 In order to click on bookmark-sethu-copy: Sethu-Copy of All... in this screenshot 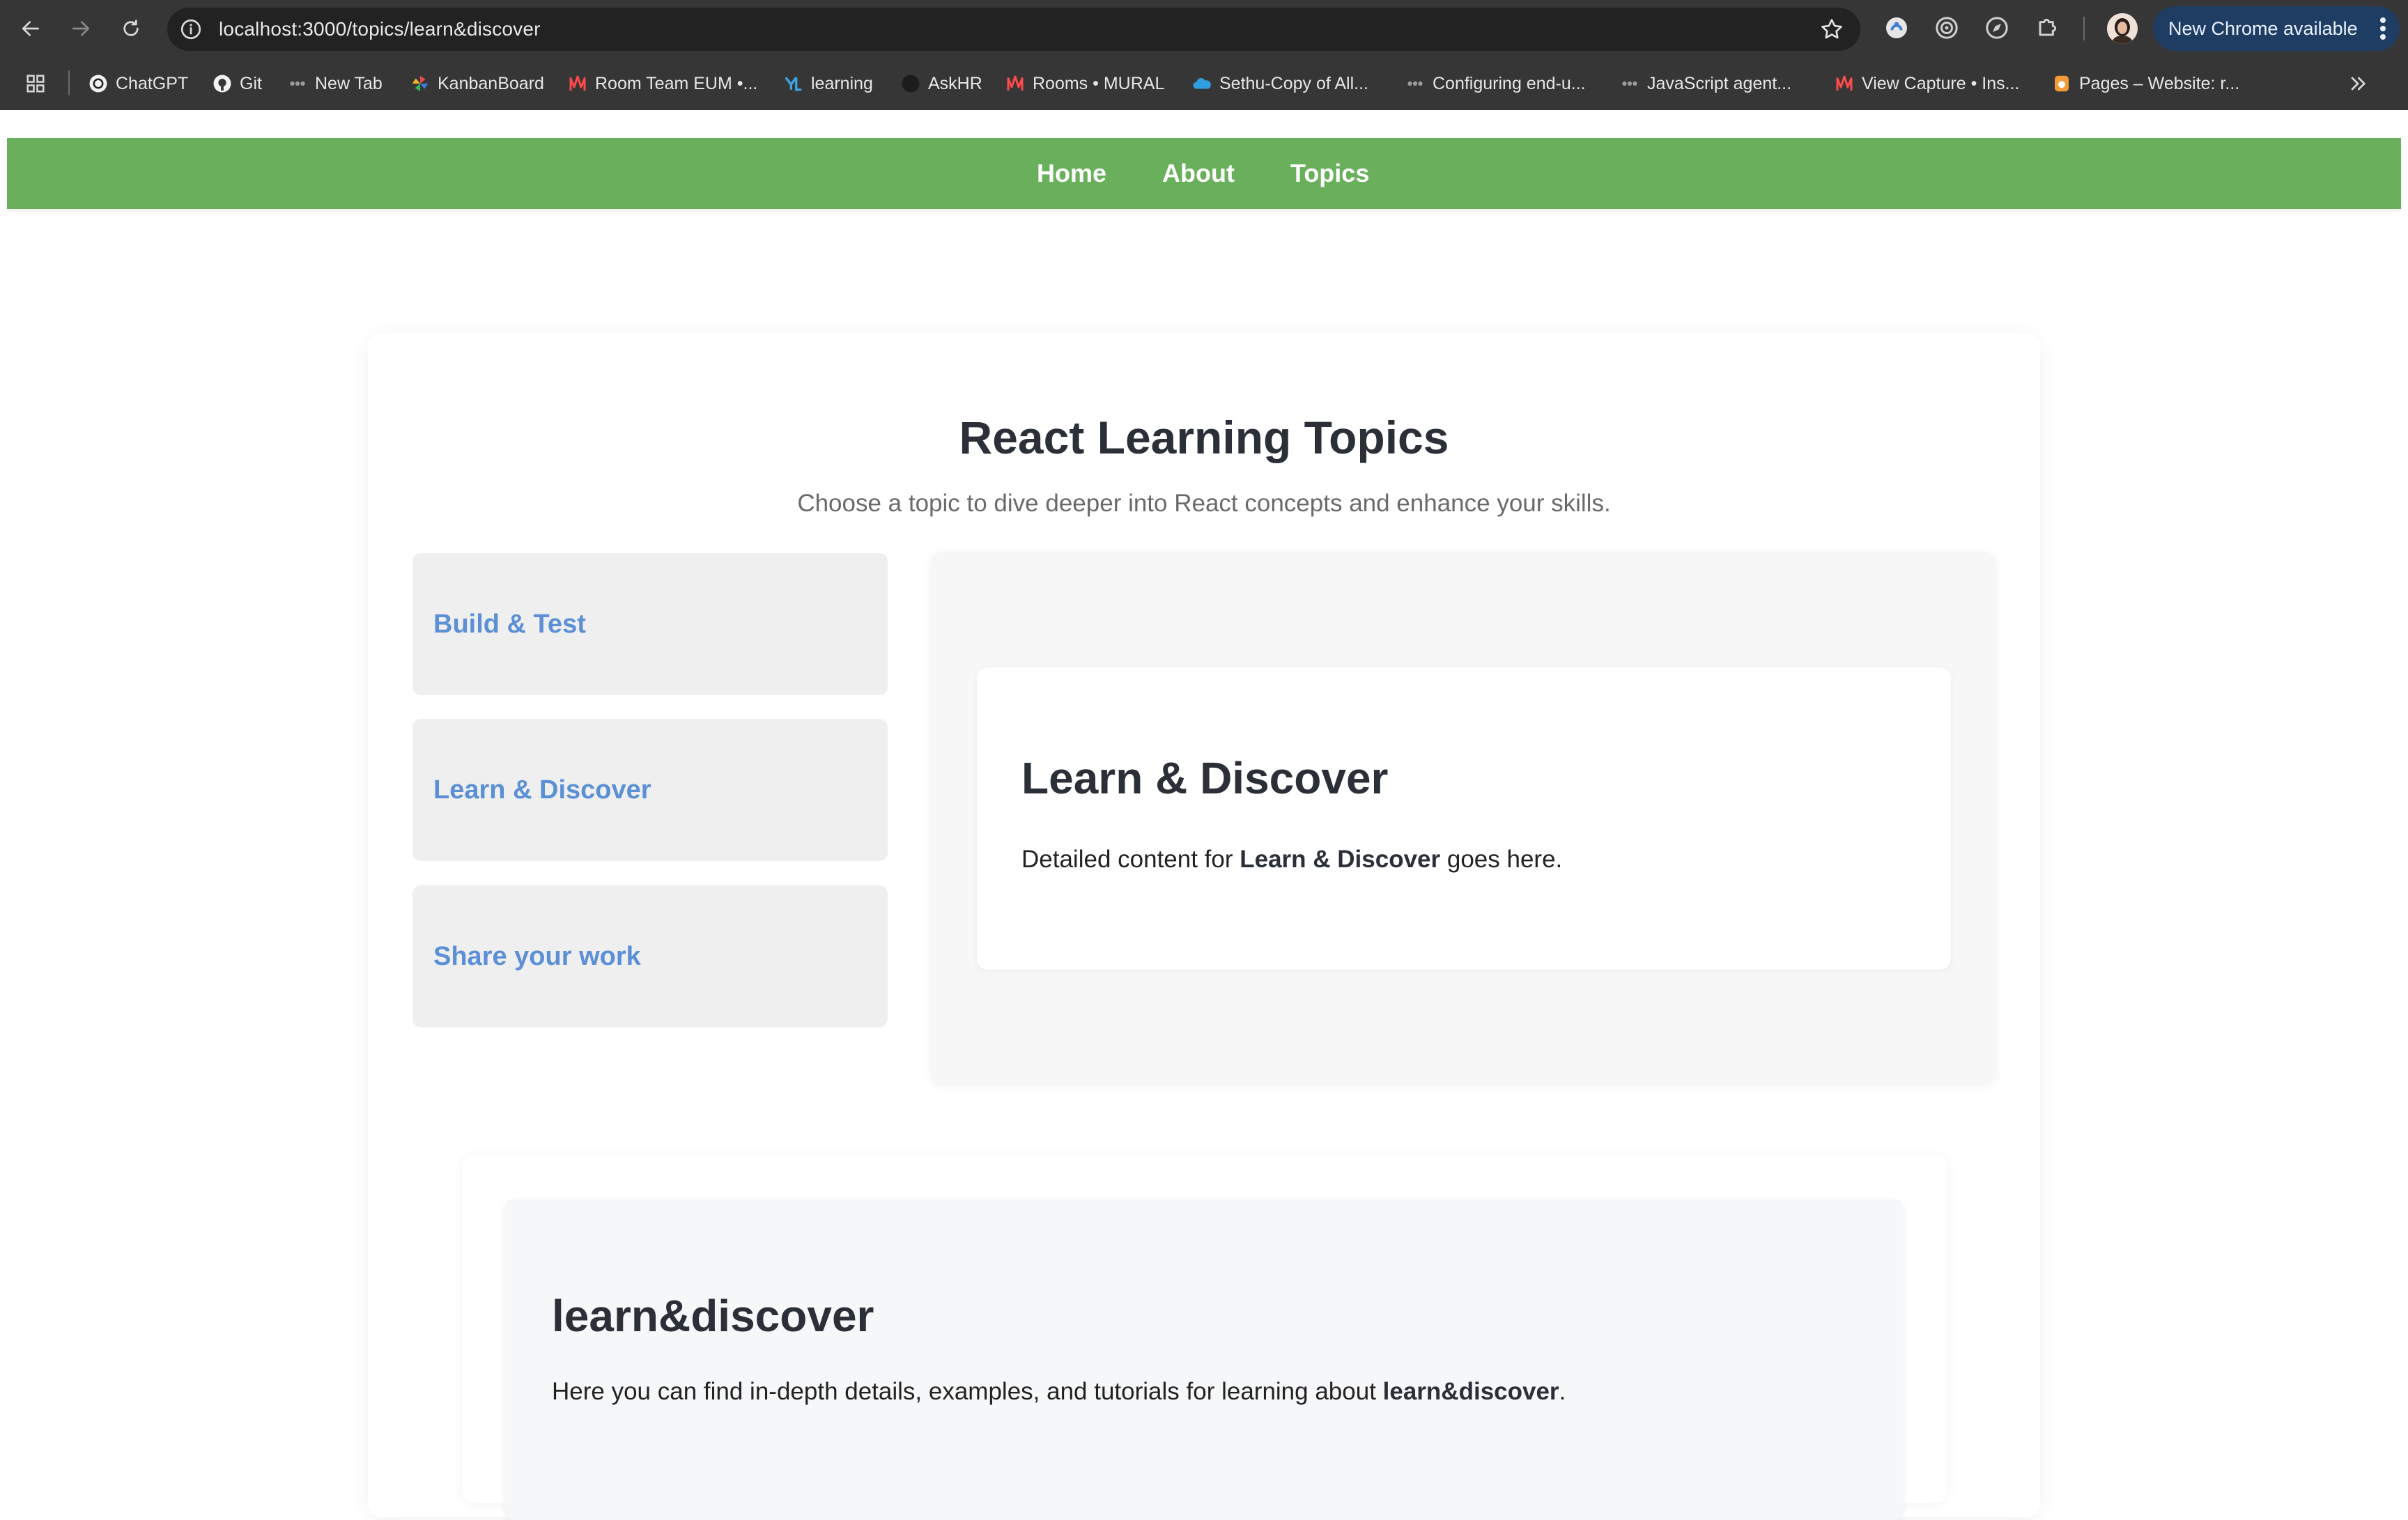, I will do `click(1280, 84)`.